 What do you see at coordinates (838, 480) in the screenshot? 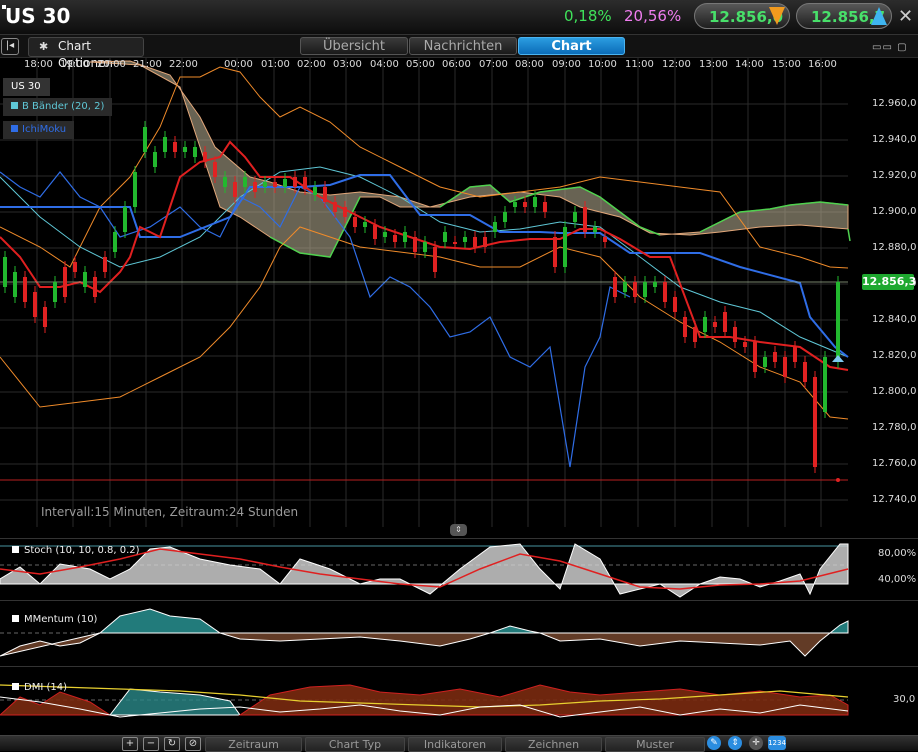
I see `low-price-marker` at bounding box center [838, 480].